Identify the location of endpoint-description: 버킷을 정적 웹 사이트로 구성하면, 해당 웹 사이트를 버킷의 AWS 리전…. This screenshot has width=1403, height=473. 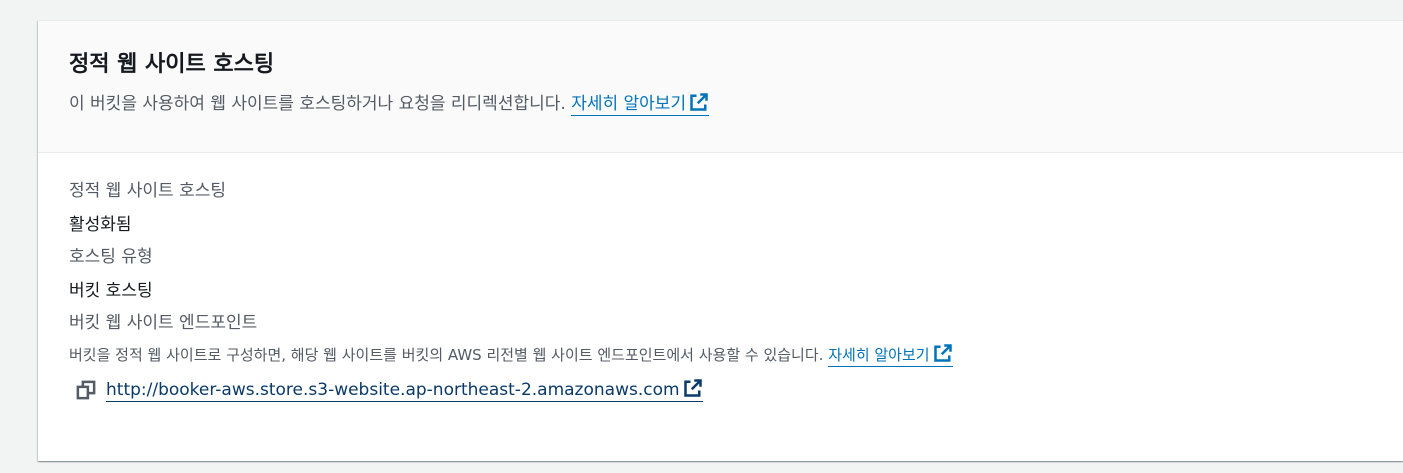
(736, 355).